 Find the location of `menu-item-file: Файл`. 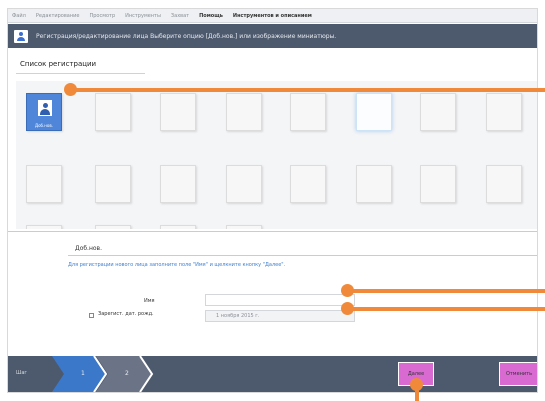

menu-item-file: Файл is located at coordinates (19, 16).